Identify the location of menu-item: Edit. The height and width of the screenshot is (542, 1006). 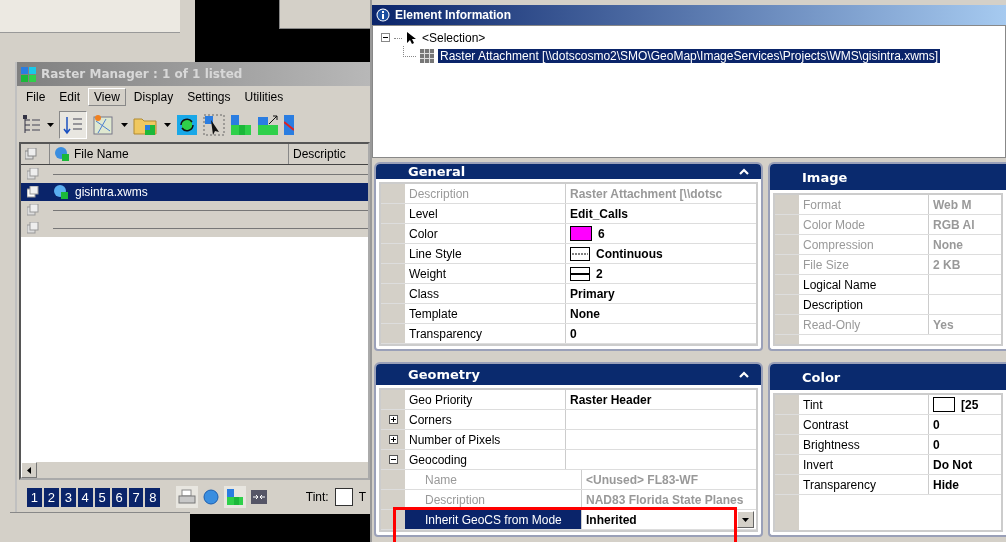
(70, 97).